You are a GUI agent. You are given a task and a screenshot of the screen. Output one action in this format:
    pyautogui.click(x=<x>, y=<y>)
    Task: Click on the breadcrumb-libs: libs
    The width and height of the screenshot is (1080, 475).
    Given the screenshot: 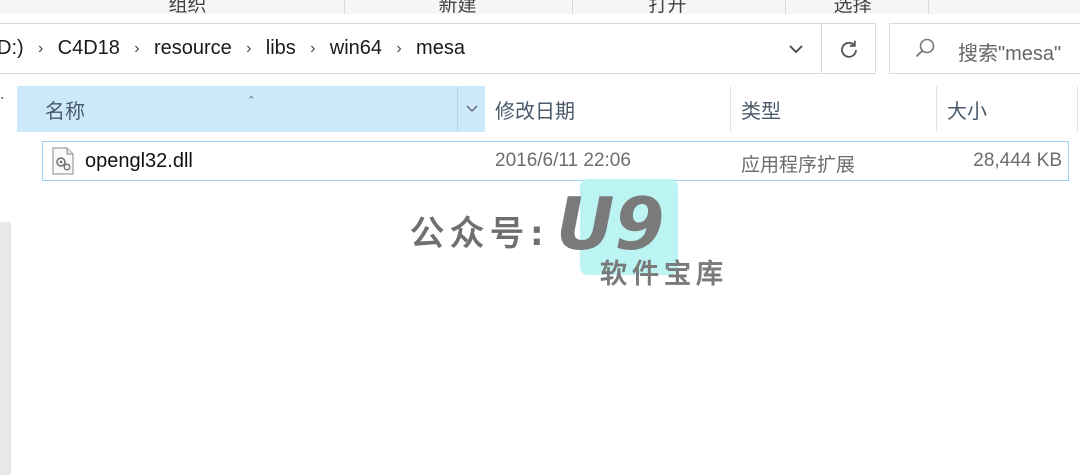 What is the action you would take?
    pyautogui.click(x=281, y=48)
    